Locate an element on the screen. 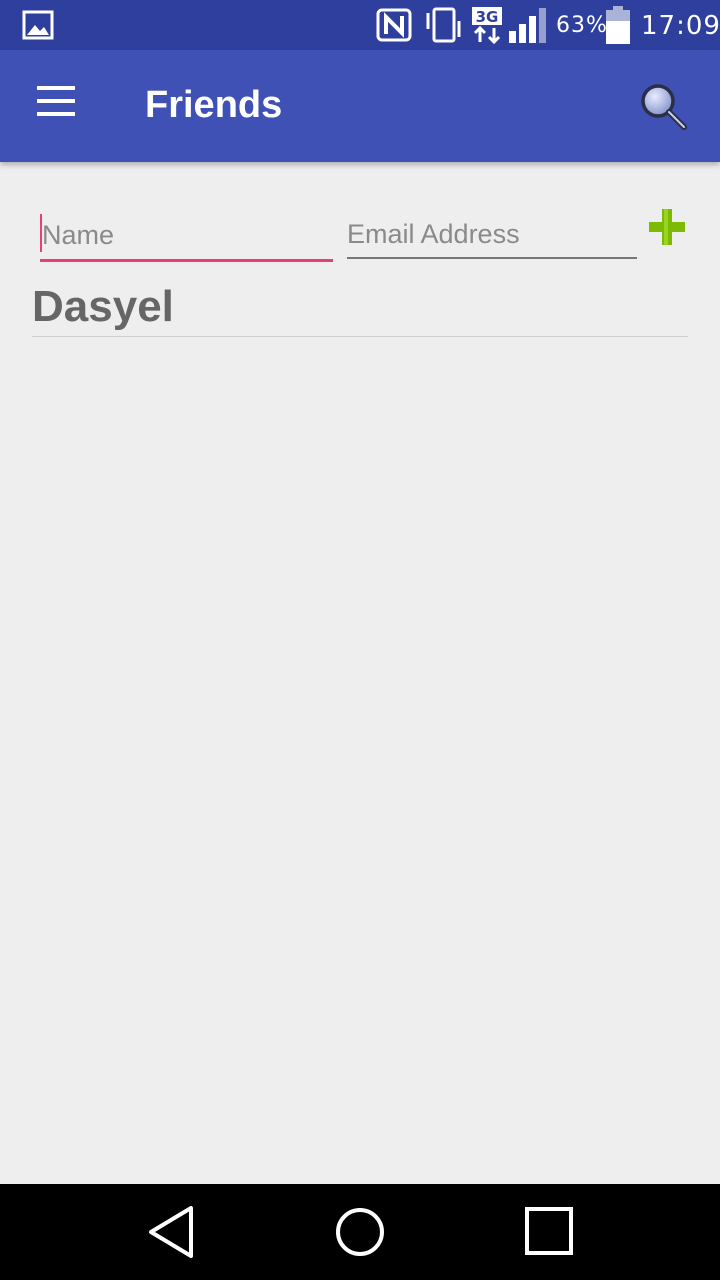 This screenshot has width=720, height=1280. email-input is located at coordinates (492, 235).